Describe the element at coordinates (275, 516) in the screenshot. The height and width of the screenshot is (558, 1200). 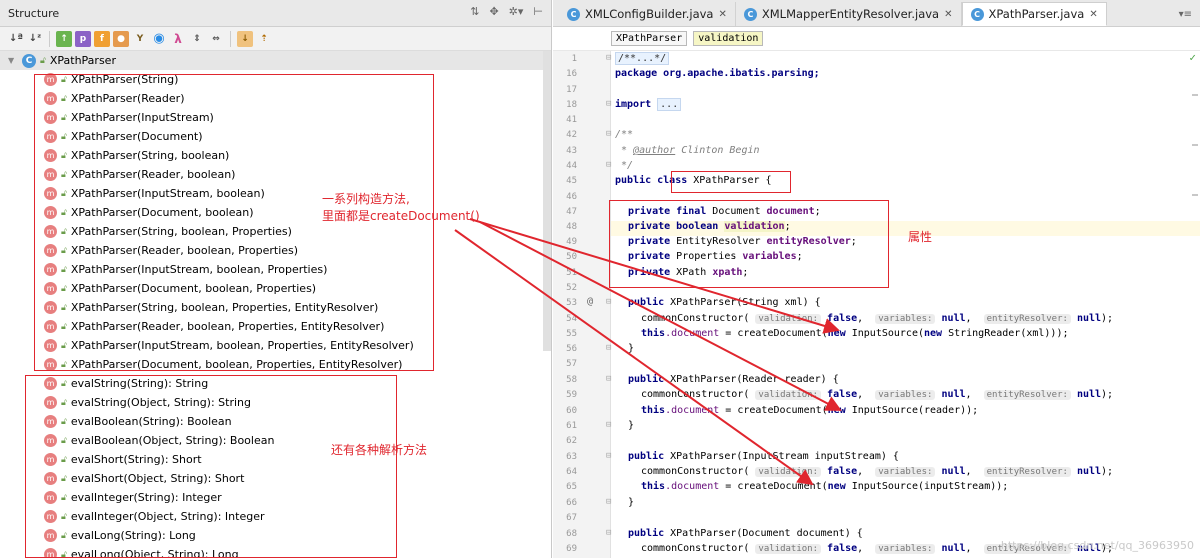
I see `tree-item: m 🔓︎ evalInteger(Object, String): Integer` at that location.